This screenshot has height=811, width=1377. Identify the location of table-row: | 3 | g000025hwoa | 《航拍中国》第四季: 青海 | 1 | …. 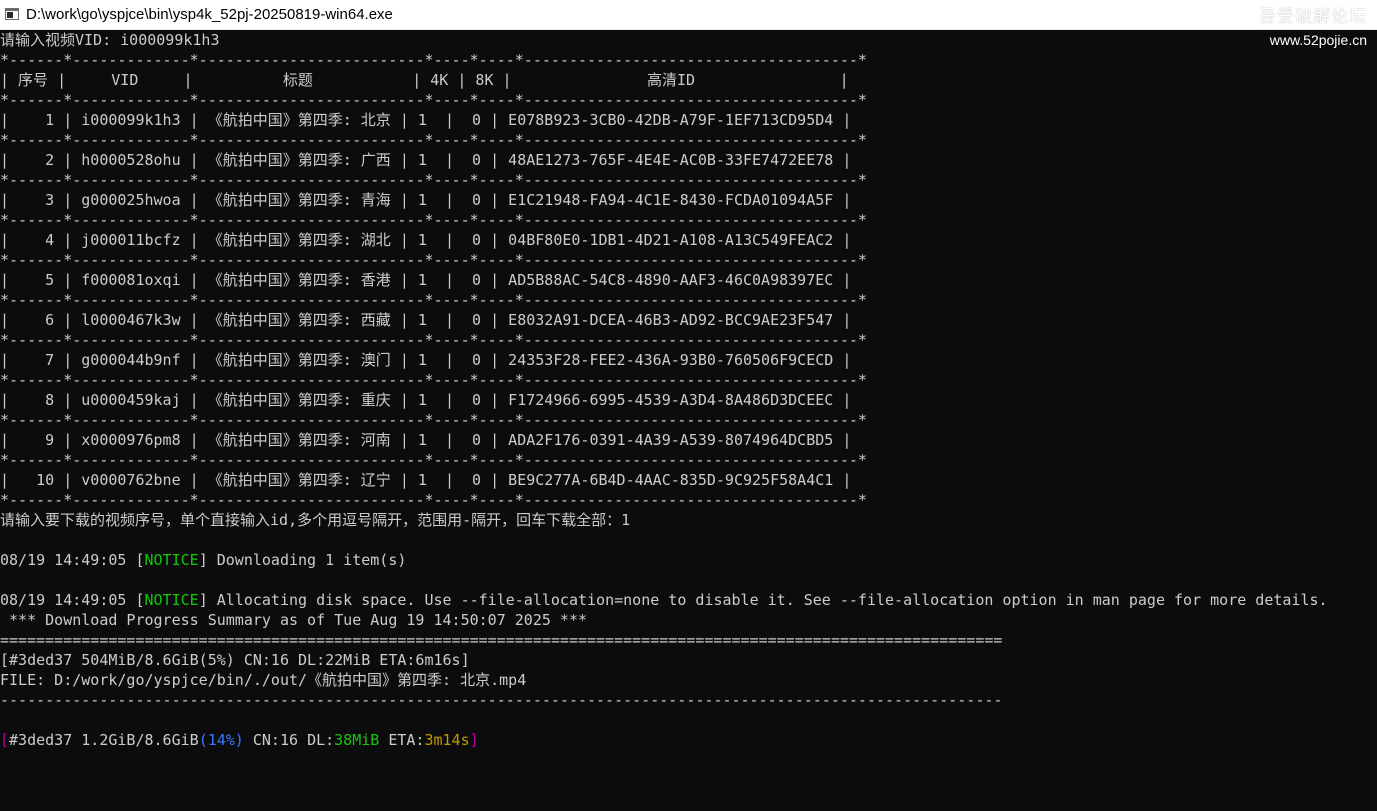
(426, 200).